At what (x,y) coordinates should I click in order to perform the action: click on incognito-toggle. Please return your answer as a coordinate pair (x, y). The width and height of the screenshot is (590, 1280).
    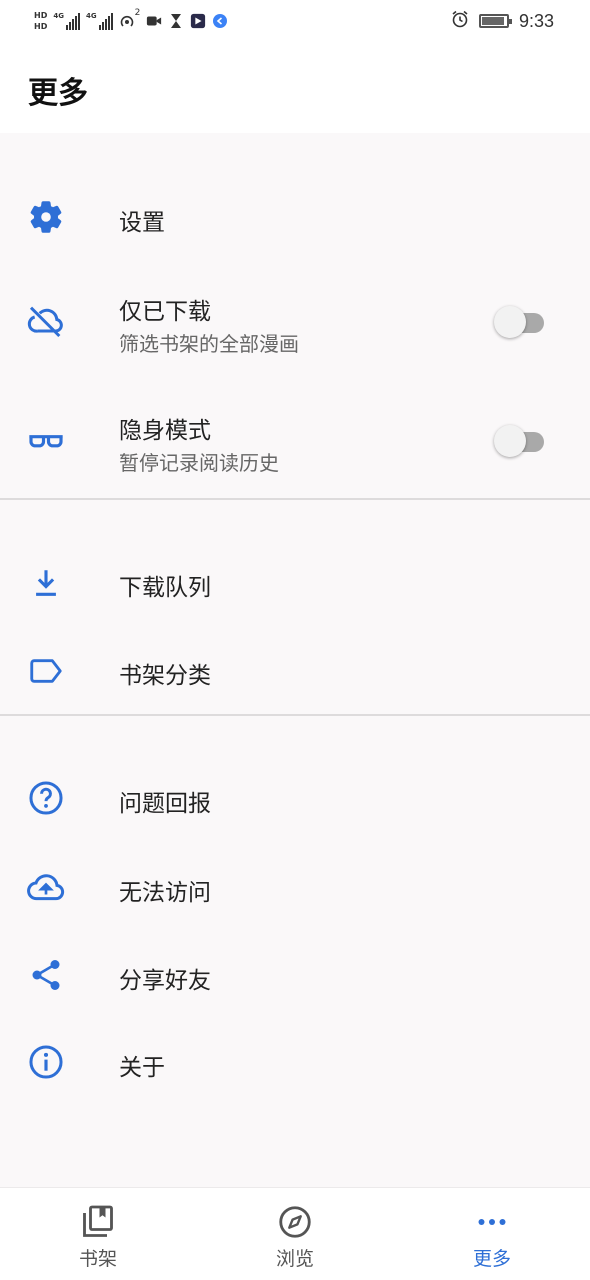
    Looking at the image, I should click on (519, 441).